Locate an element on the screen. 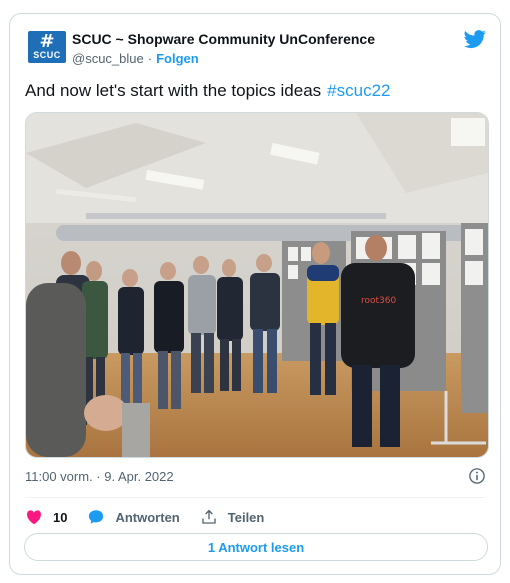 Image resolution: width=510 pixels, height=583 pixels. divider is located at coordinates (255, 497).